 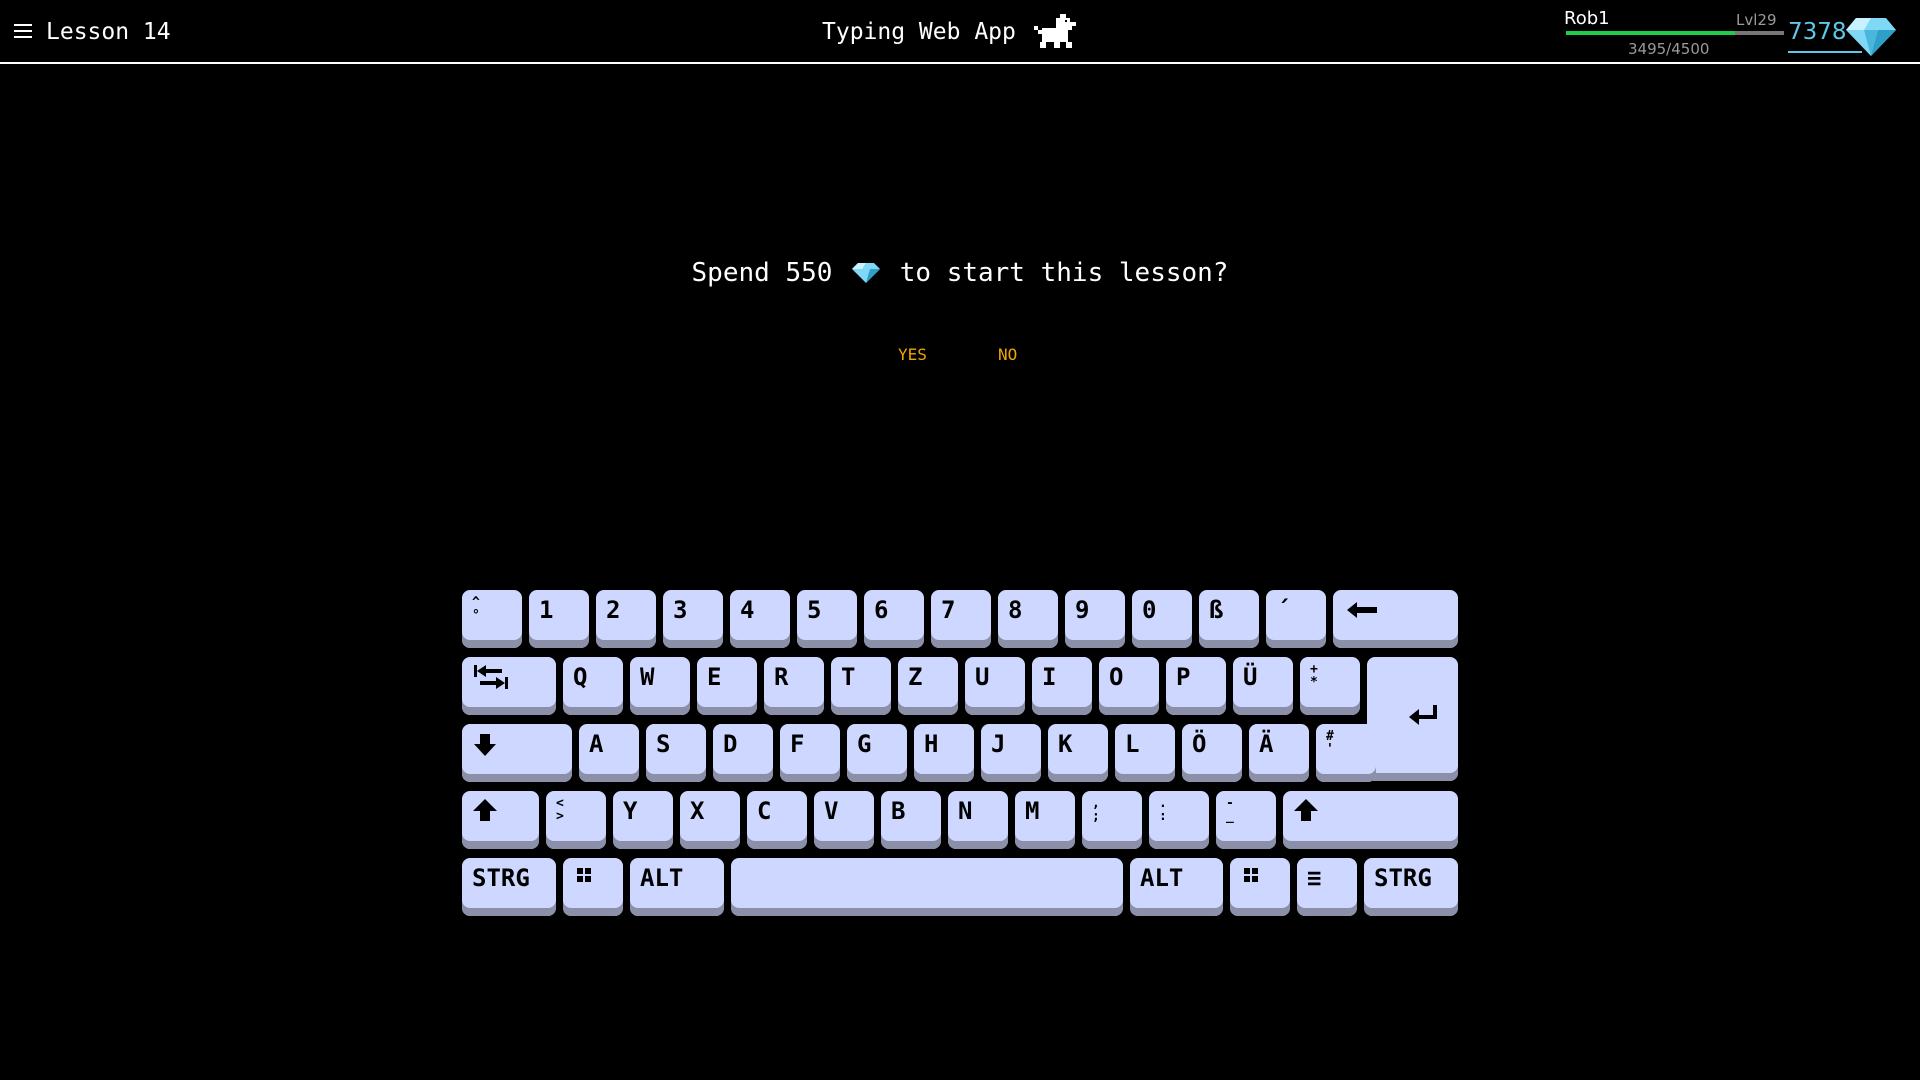 I want to click on key-z: Z, so click(x=928, y=686).